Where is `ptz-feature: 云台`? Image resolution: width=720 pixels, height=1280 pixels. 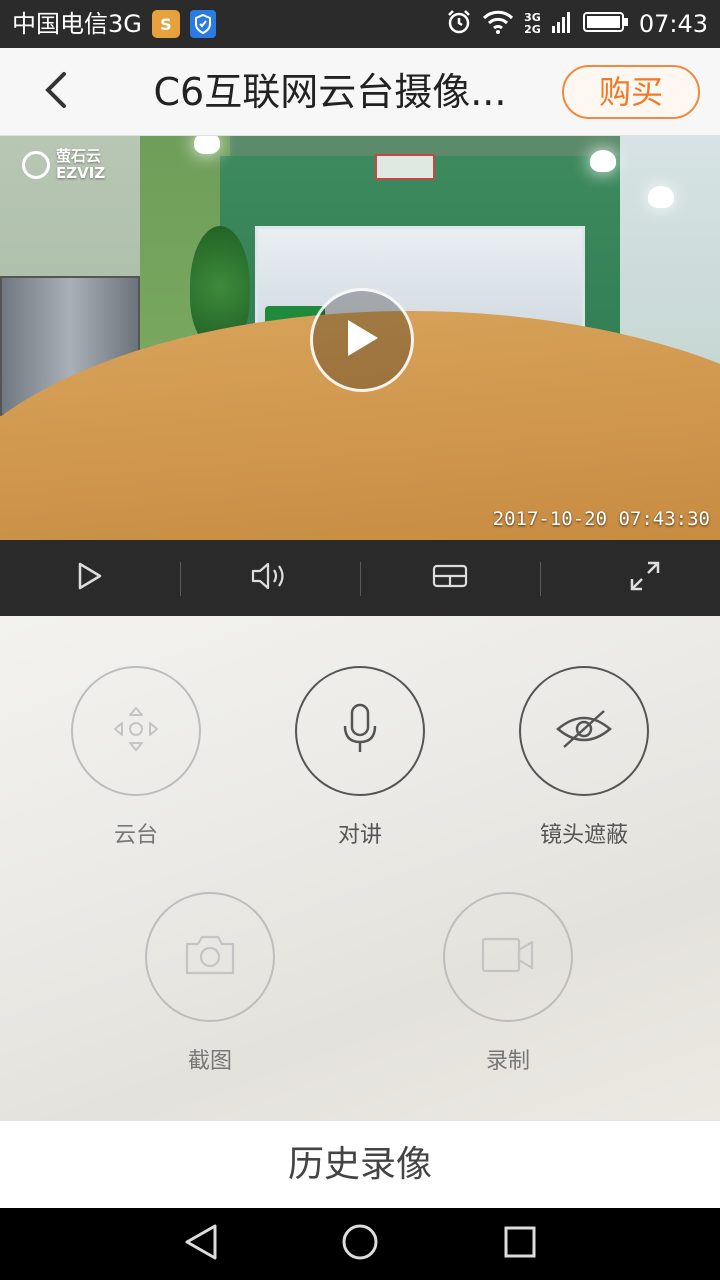
ptz-feature: 云台 is located at coordinates (136, 758).